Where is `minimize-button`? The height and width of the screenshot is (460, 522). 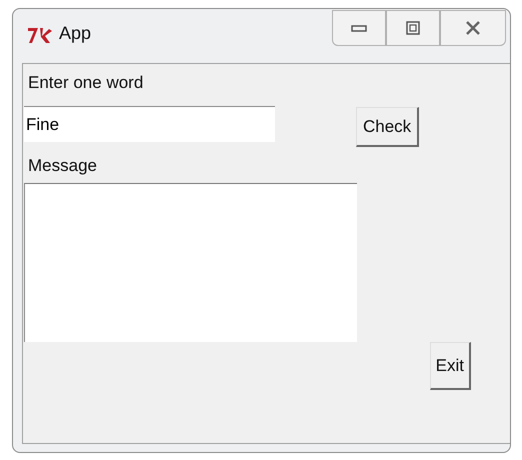 minimize-button is located at coordinates (359, 28).